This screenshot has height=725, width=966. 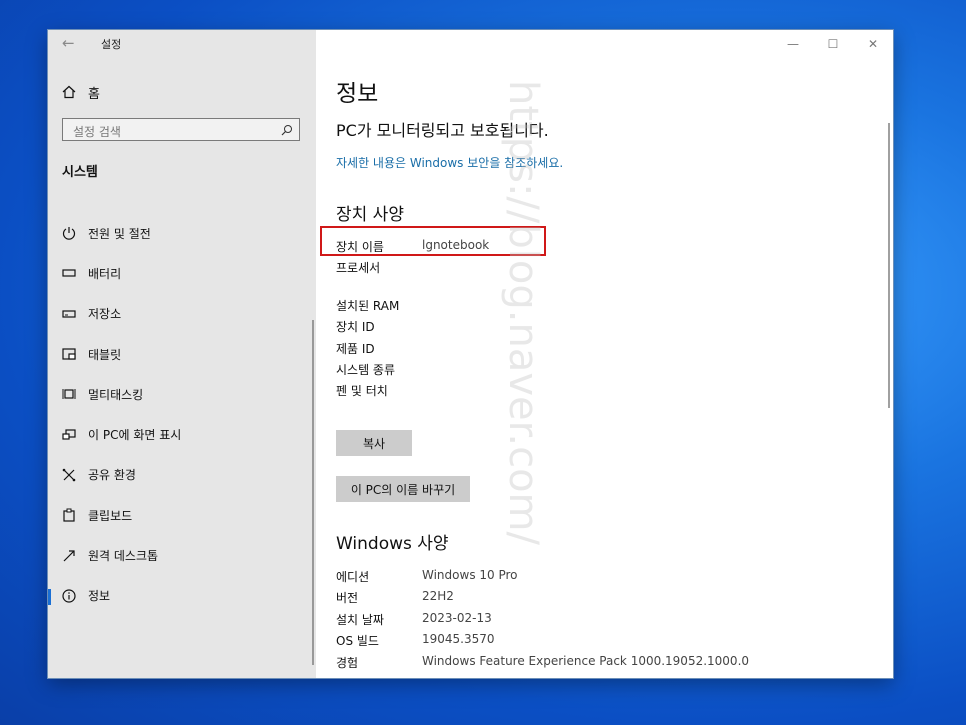 What do you see at coordinates (347, 663) in the screenshot?
I see `spec-key: 경험` at bounding box center [347, 663].